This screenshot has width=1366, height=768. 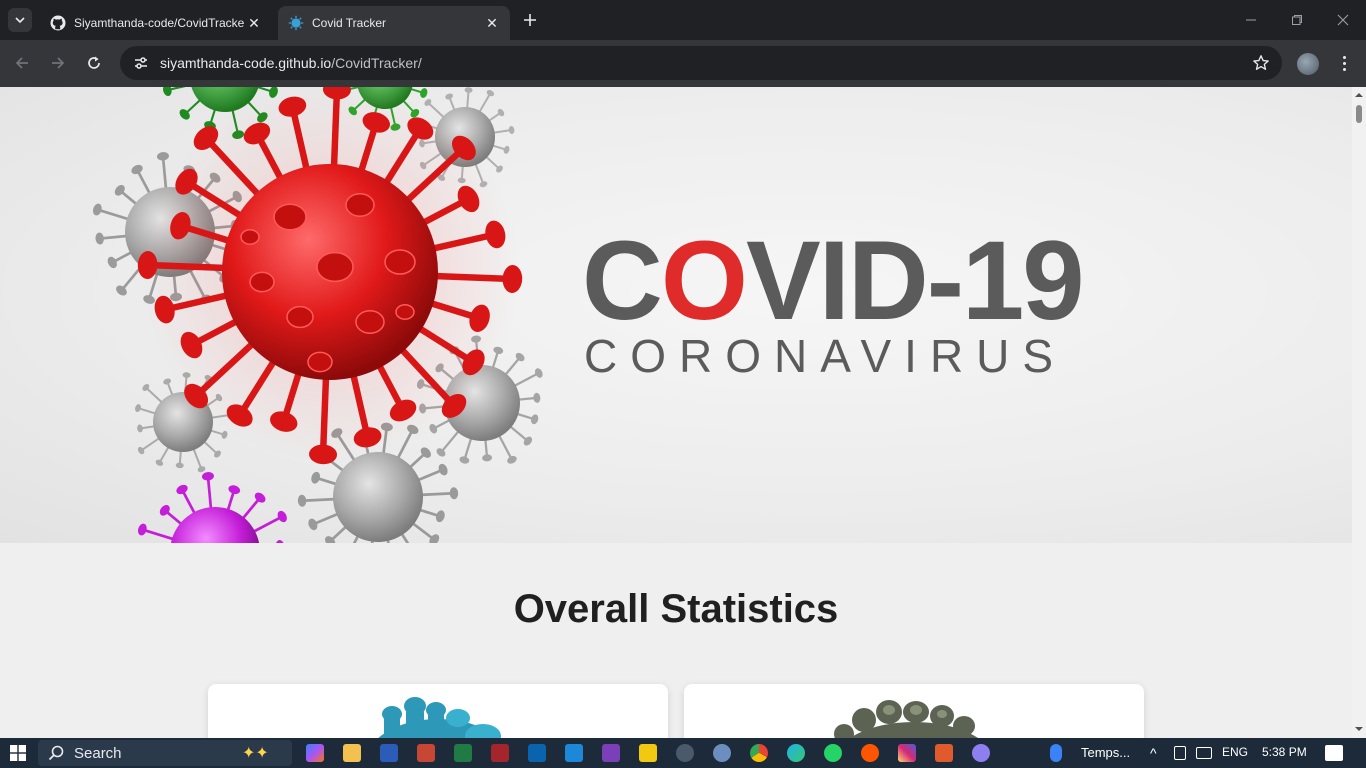 I want to click on virus-icon, so click(x=296, y=23).